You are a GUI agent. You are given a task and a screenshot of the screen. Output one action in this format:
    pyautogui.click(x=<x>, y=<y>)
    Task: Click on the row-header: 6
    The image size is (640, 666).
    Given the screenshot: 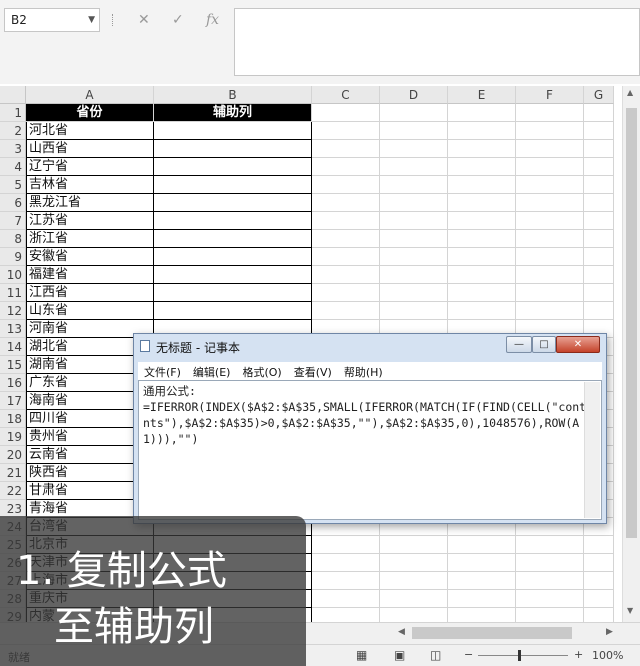 What is the action you would take?
    pyautogui.click(x=13, y=203)
    